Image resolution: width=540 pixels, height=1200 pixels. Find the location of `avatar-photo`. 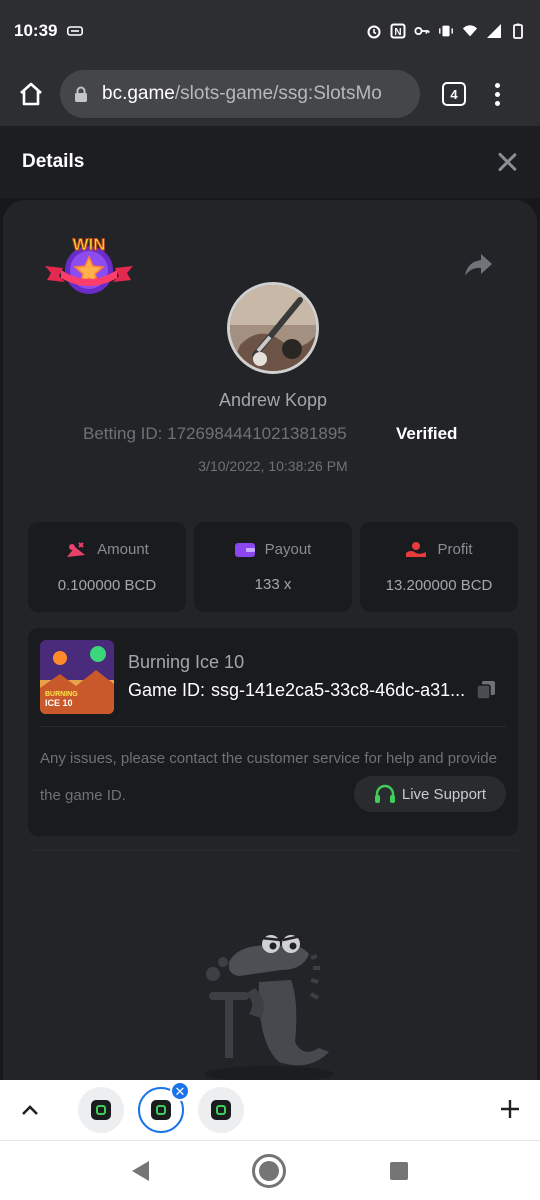

avatar-photo is located at coordinates (273, 328).